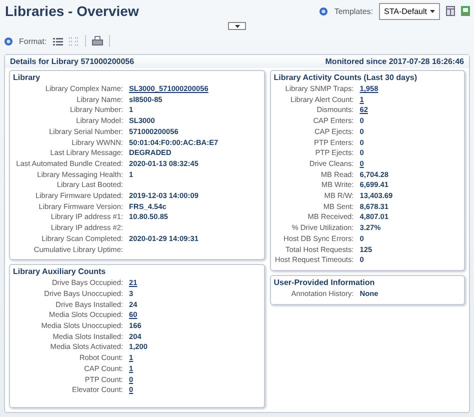 The width and height of the screenshot is (474, 417). Describe the element at coordinates (97, 41) in the screenshot. I see `print-icon` at that location.